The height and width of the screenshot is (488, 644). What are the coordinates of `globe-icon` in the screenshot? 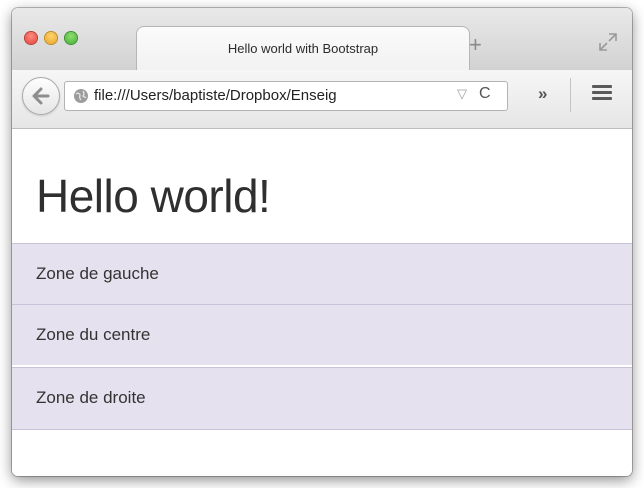 It's located at (81, 96).